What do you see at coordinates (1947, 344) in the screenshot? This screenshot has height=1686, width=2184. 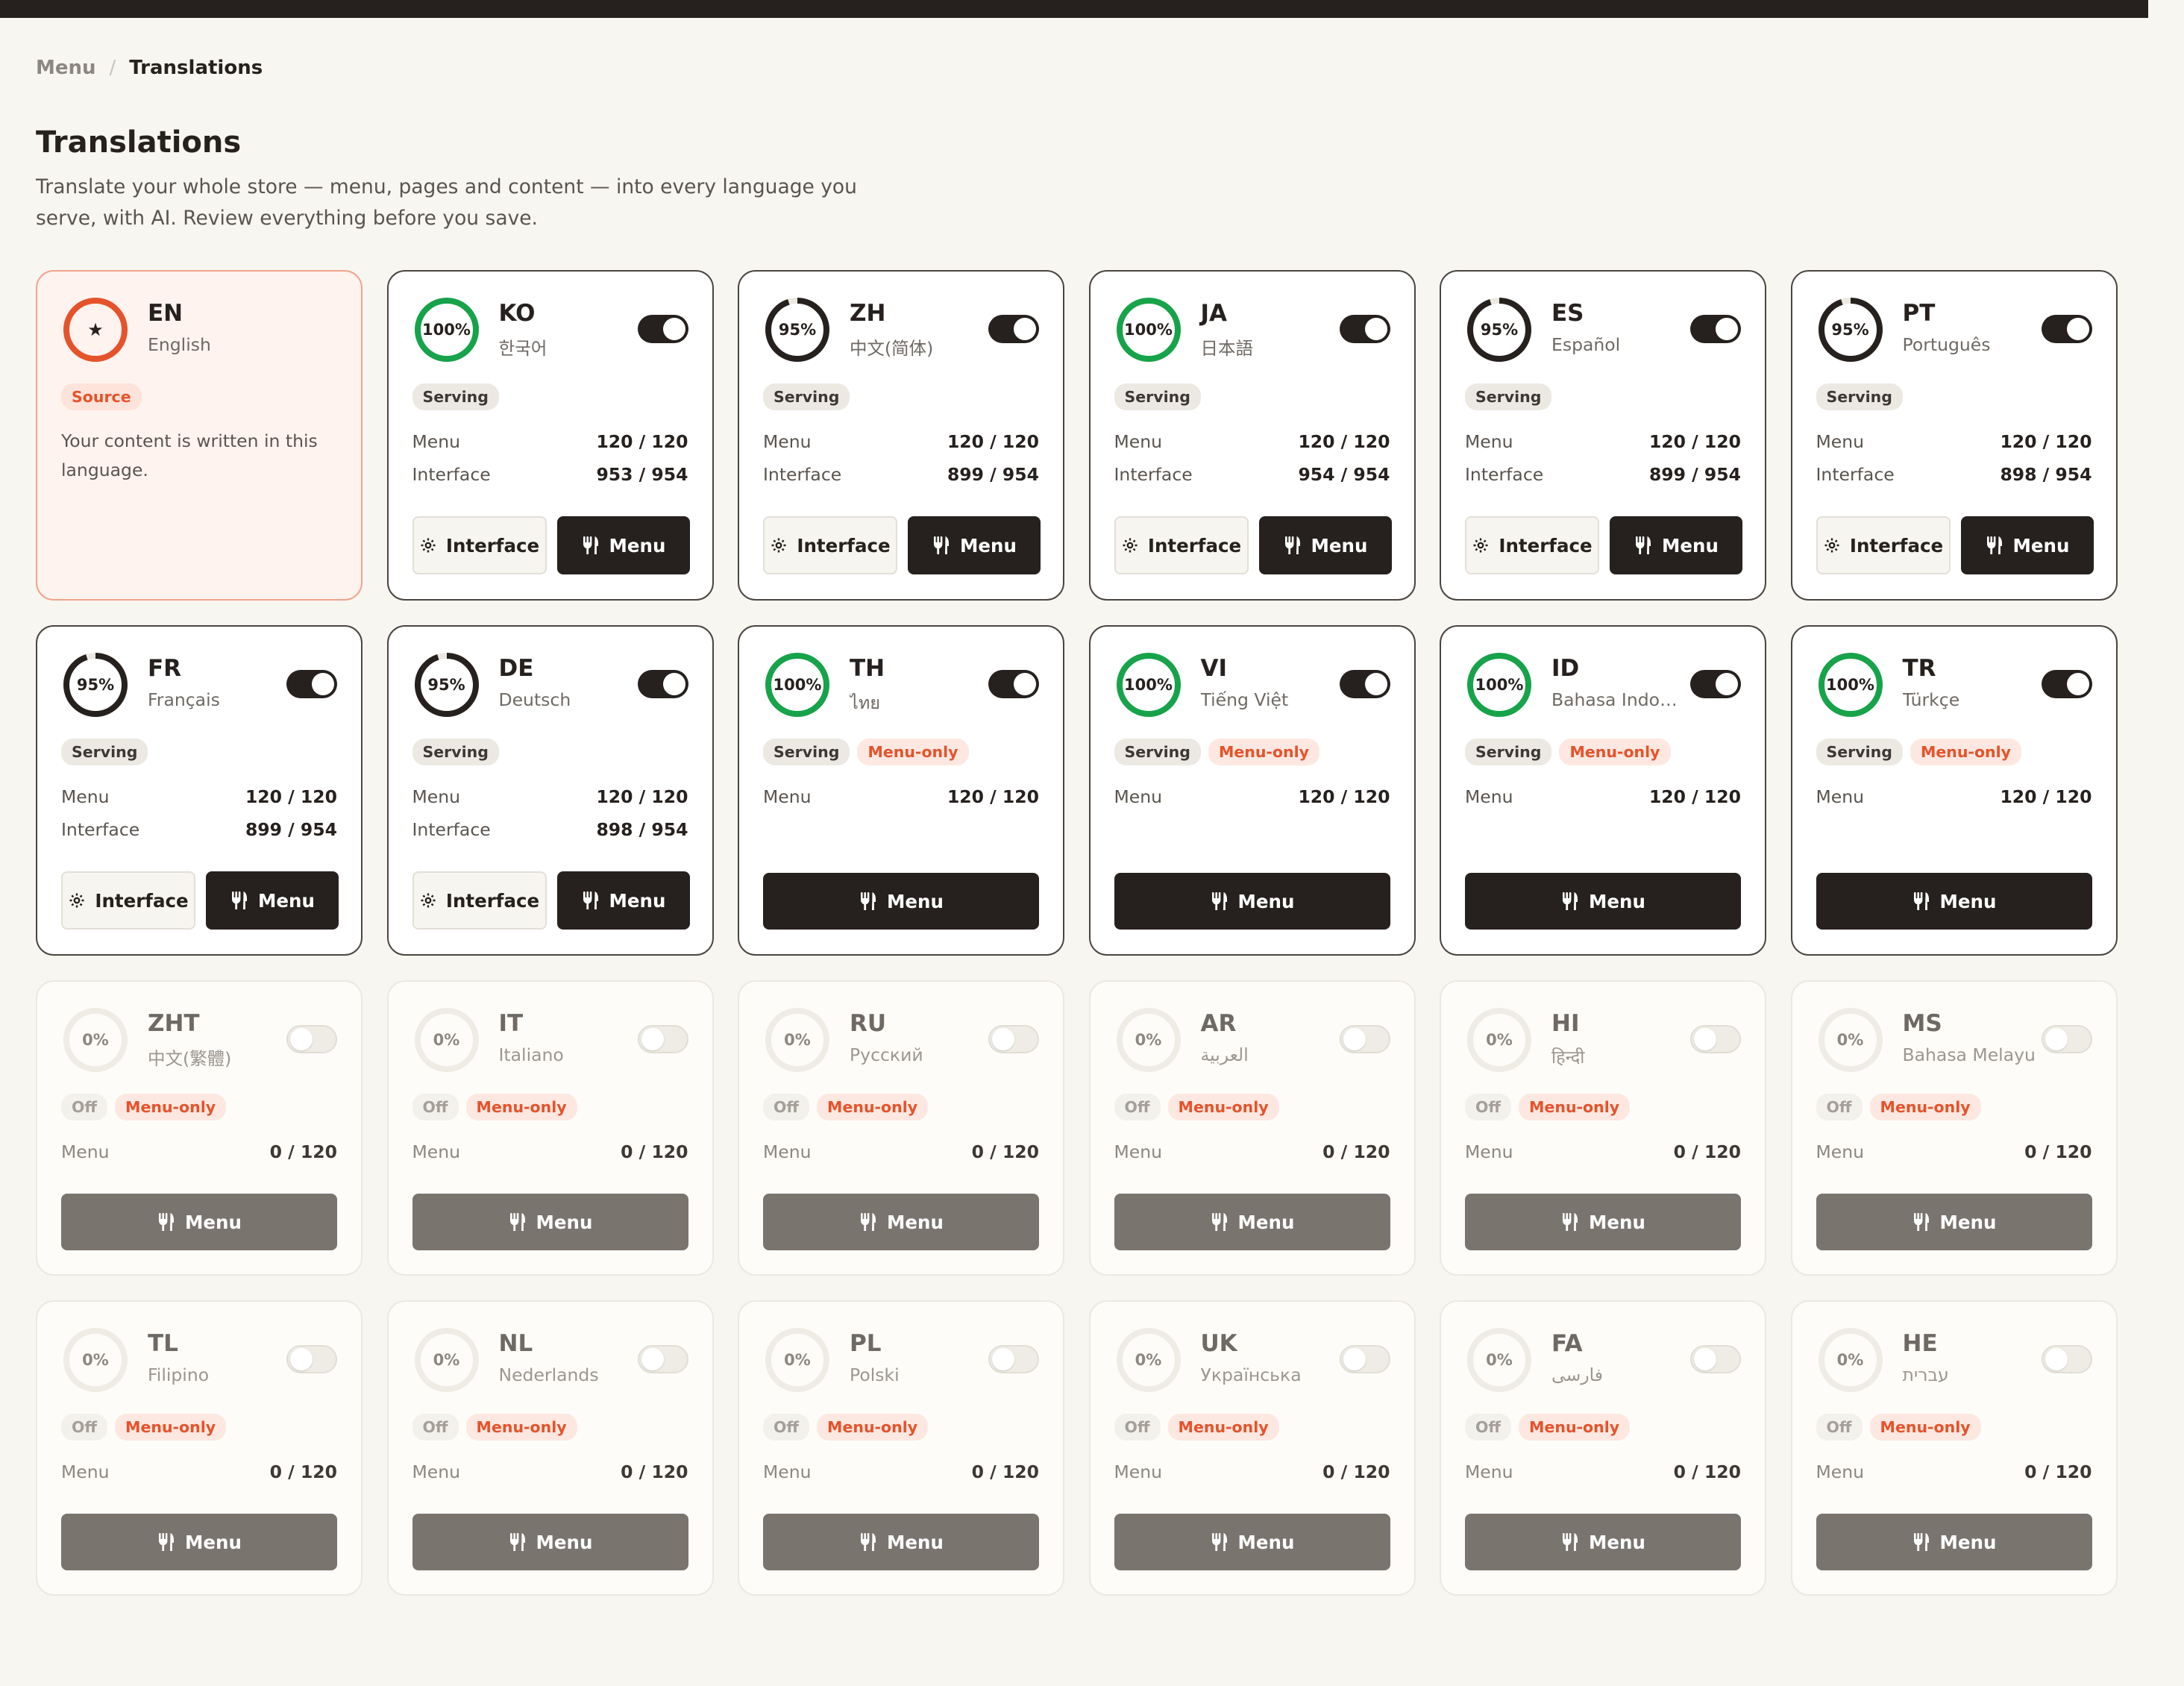 I see `language-native-name: Português` at bounding box center [1947, 344].